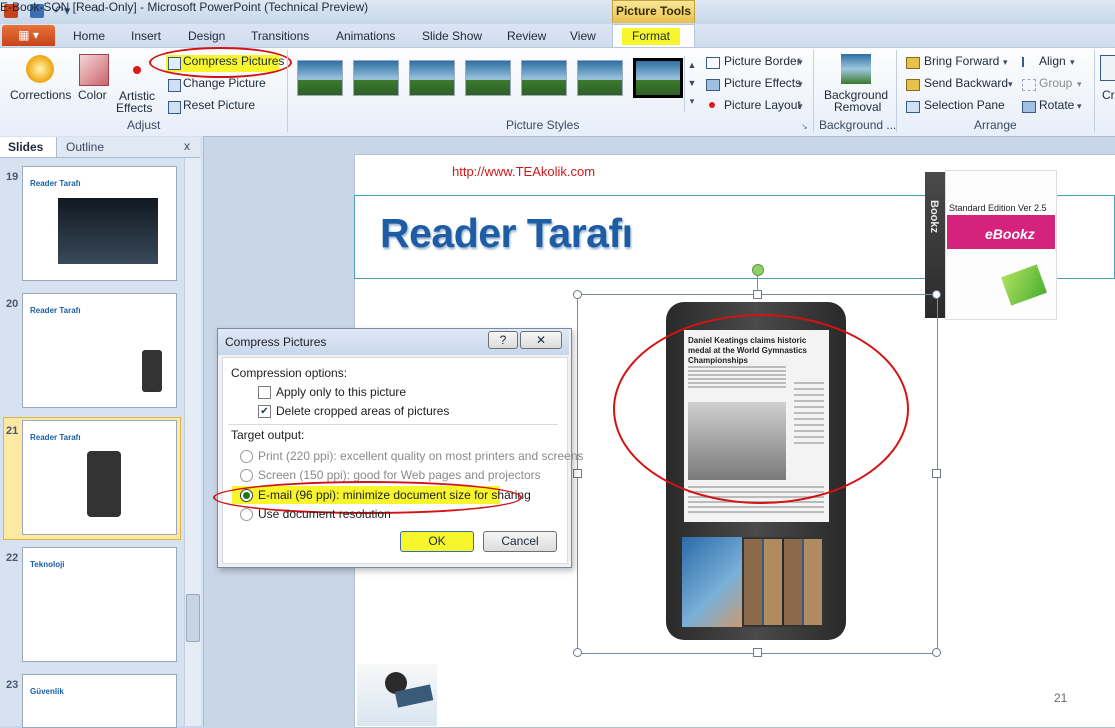 The height and width of the screenshot is (728, 1115). I want to click on send-backward-button: Send Backward, so click(966, 83).